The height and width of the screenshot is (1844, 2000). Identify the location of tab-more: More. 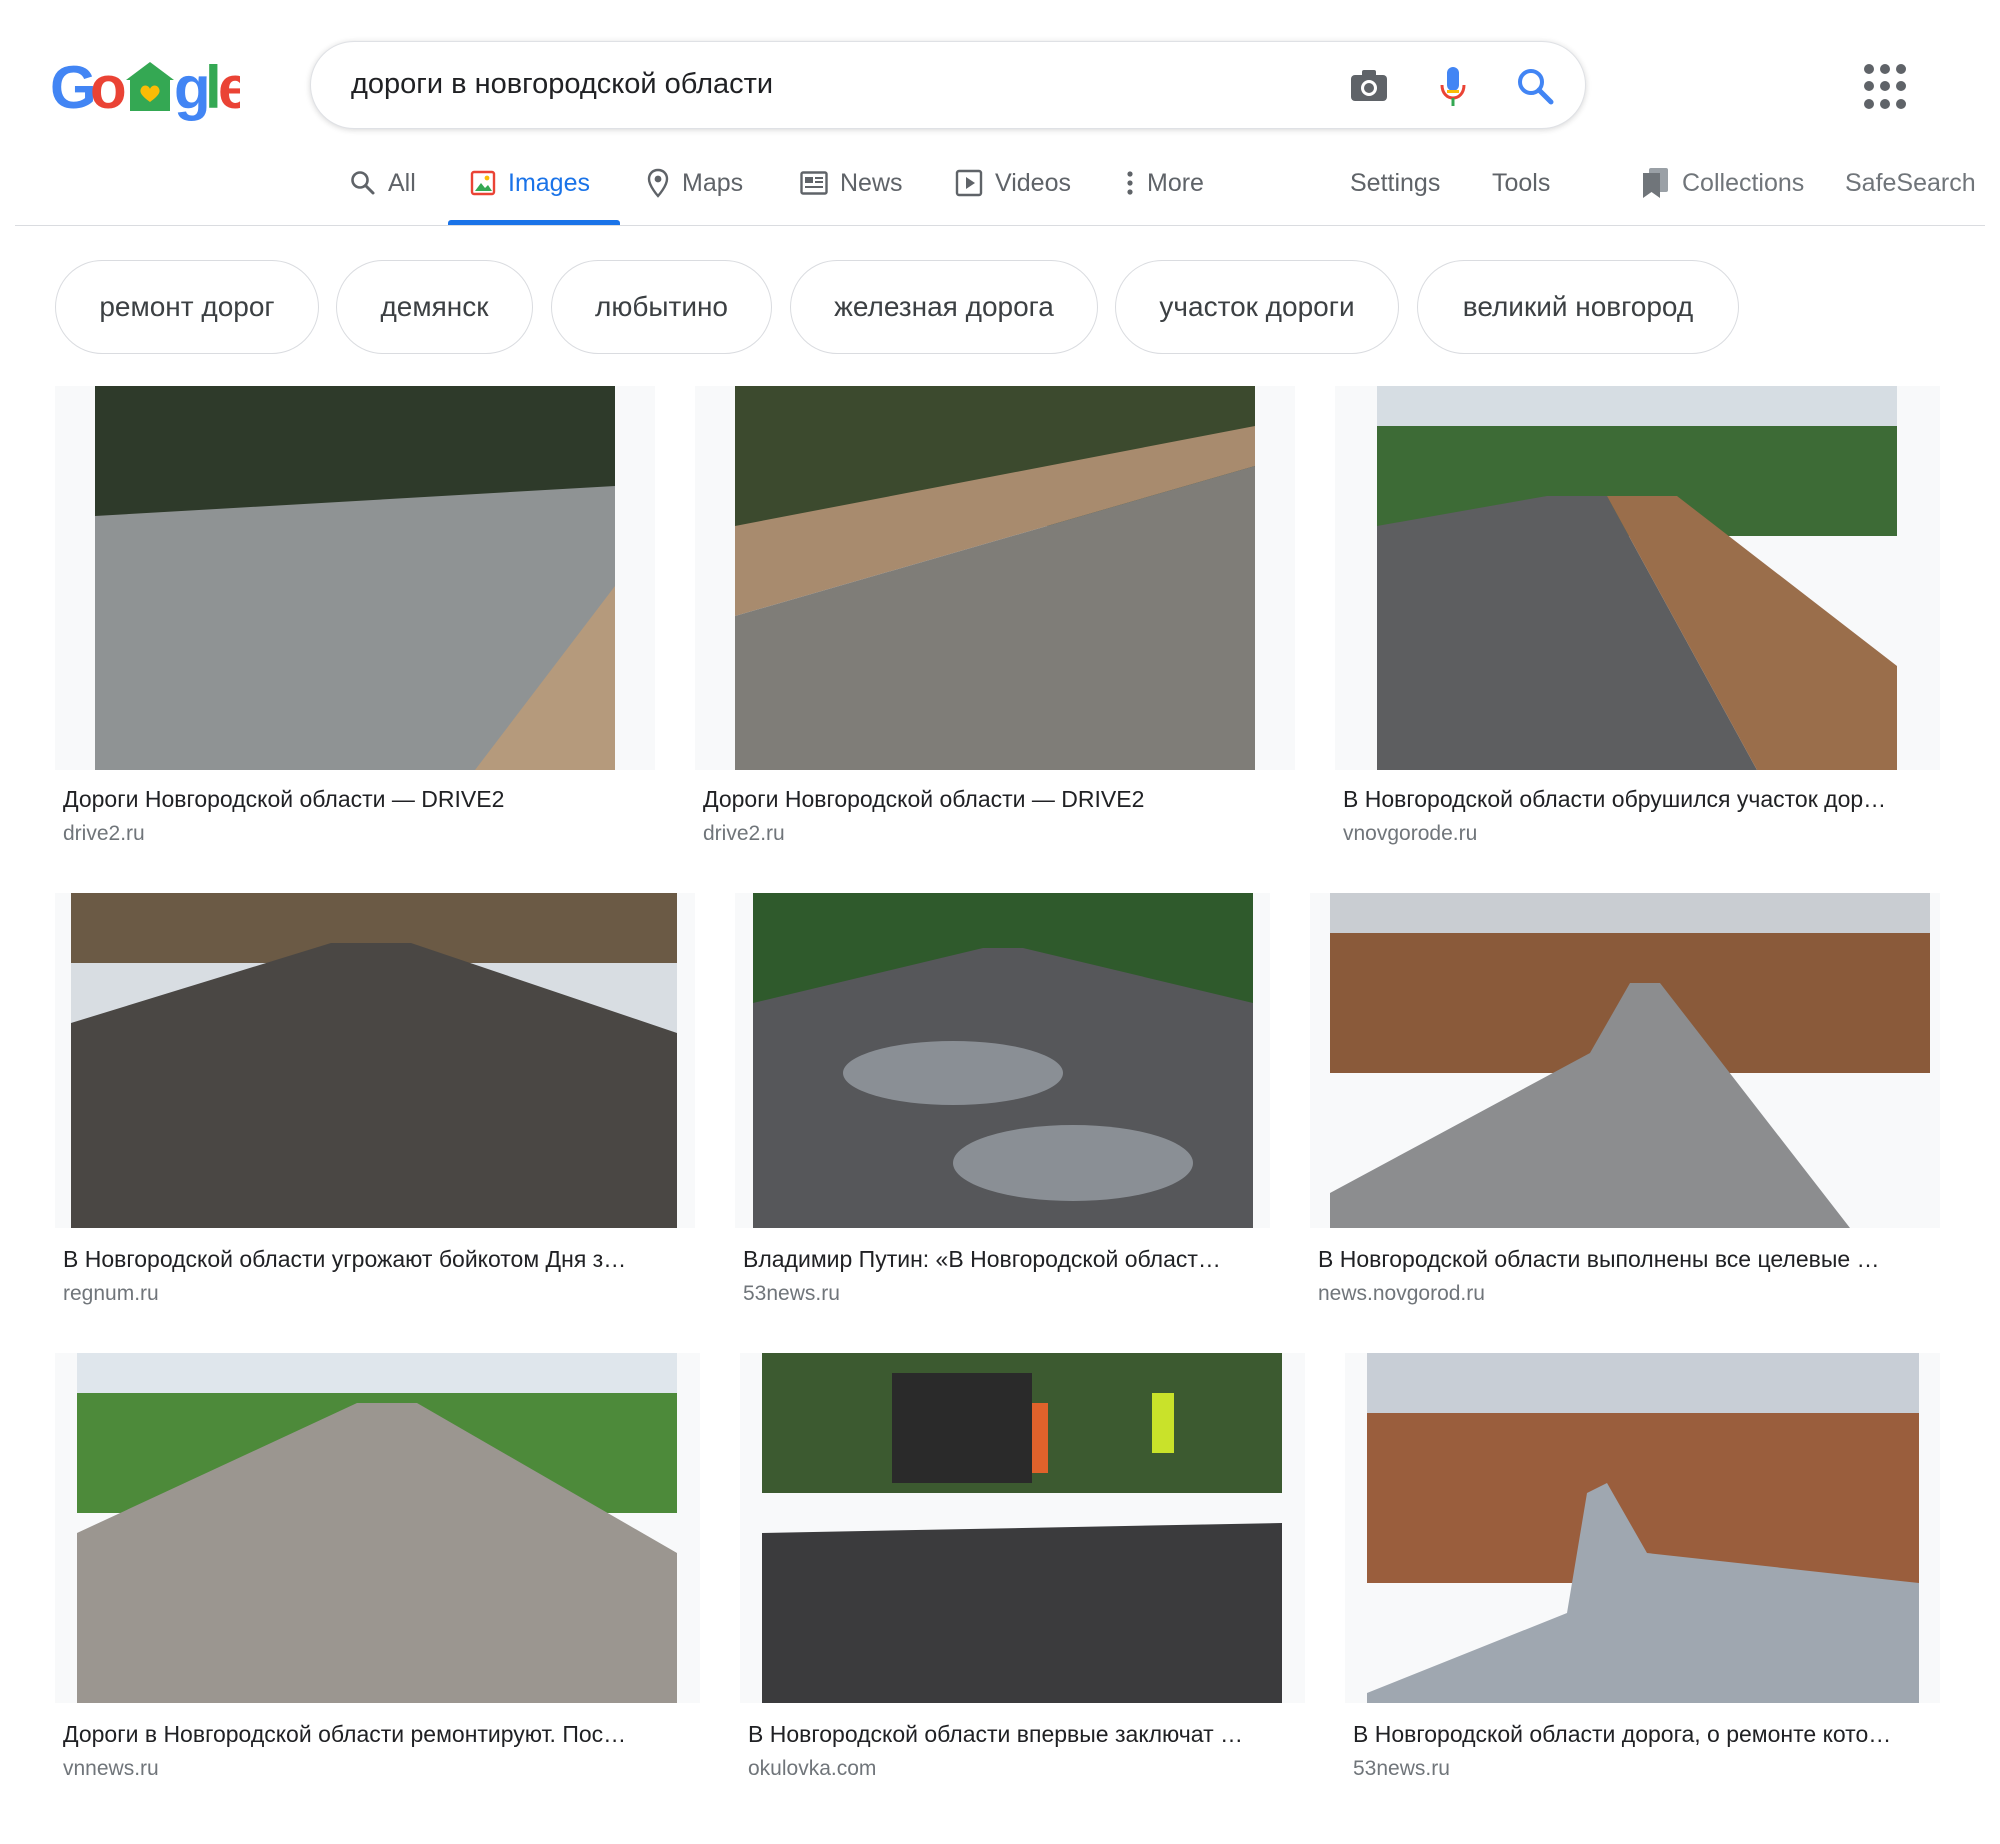
(1164, 183).